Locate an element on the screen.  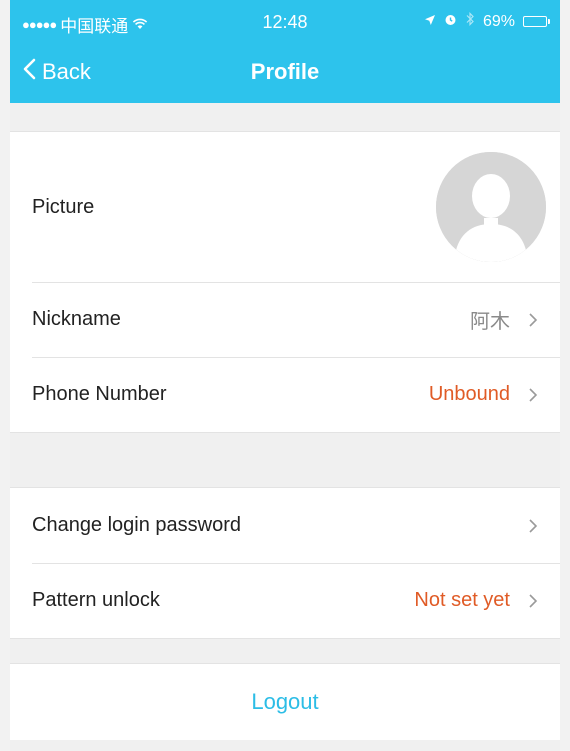
battery-percent: 69% is located at coordinates (498, 21).